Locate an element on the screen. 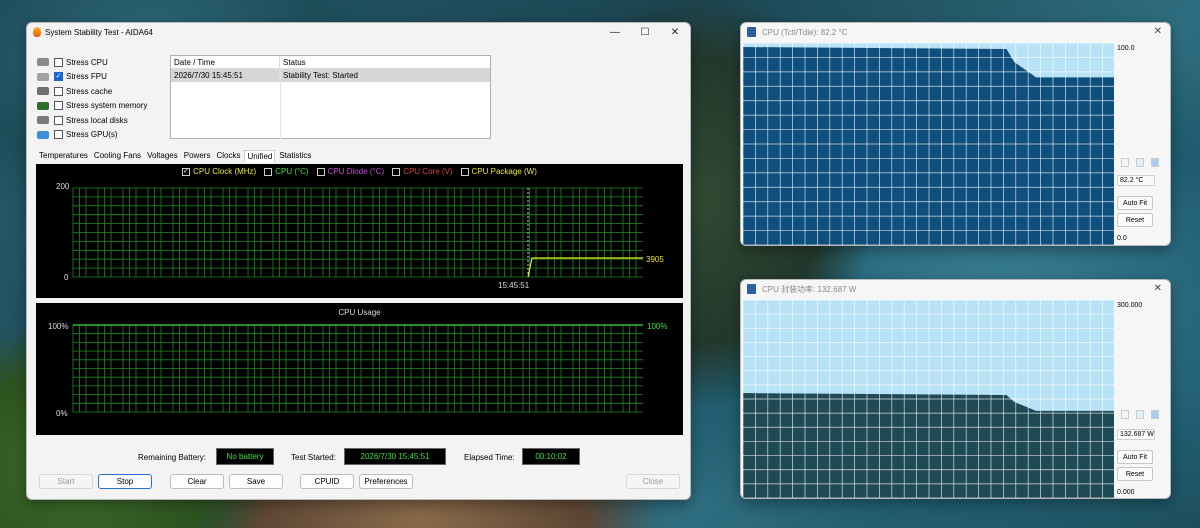 This screenshot has height=528, width=1200. memory-icon is located at coordinates (43, 105).